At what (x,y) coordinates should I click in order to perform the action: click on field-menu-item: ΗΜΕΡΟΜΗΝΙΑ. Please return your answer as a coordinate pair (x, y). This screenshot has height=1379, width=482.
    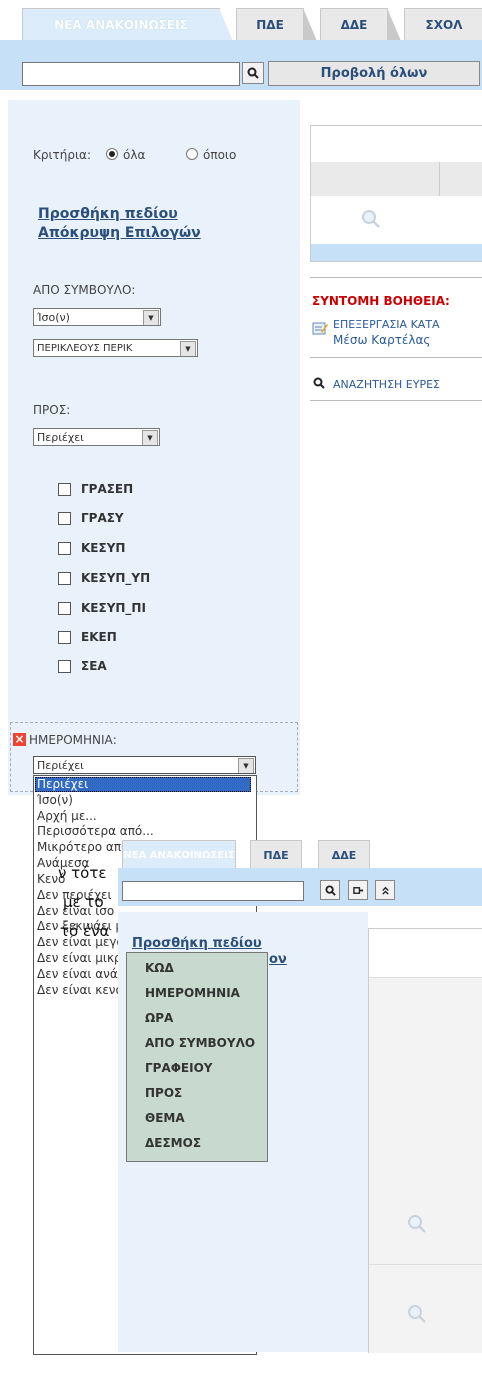
    Looking at the image, I should click on (192, 993).